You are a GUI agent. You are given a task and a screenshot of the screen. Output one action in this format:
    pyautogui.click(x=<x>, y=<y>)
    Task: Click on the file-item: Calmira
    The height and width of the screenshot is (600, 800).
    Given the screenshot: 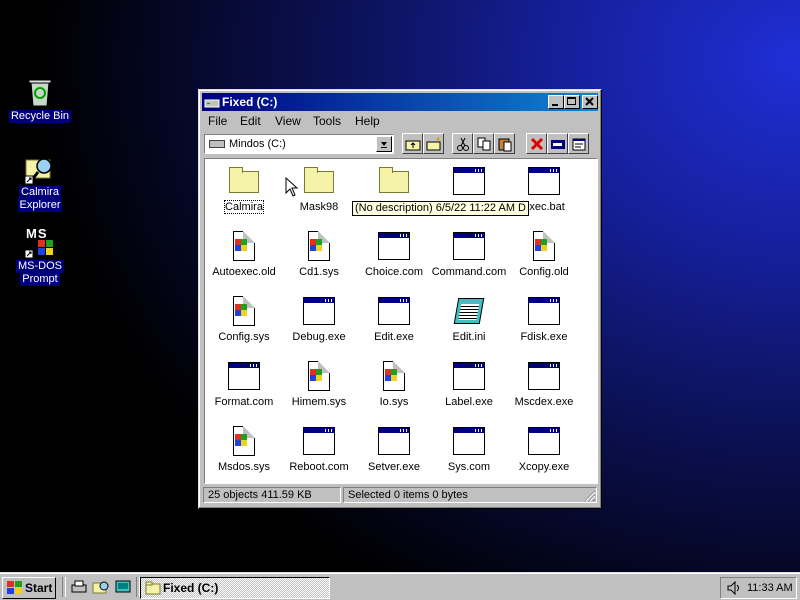 What is the action you would take?
    pyautogui.click(x=244, y=189)
    